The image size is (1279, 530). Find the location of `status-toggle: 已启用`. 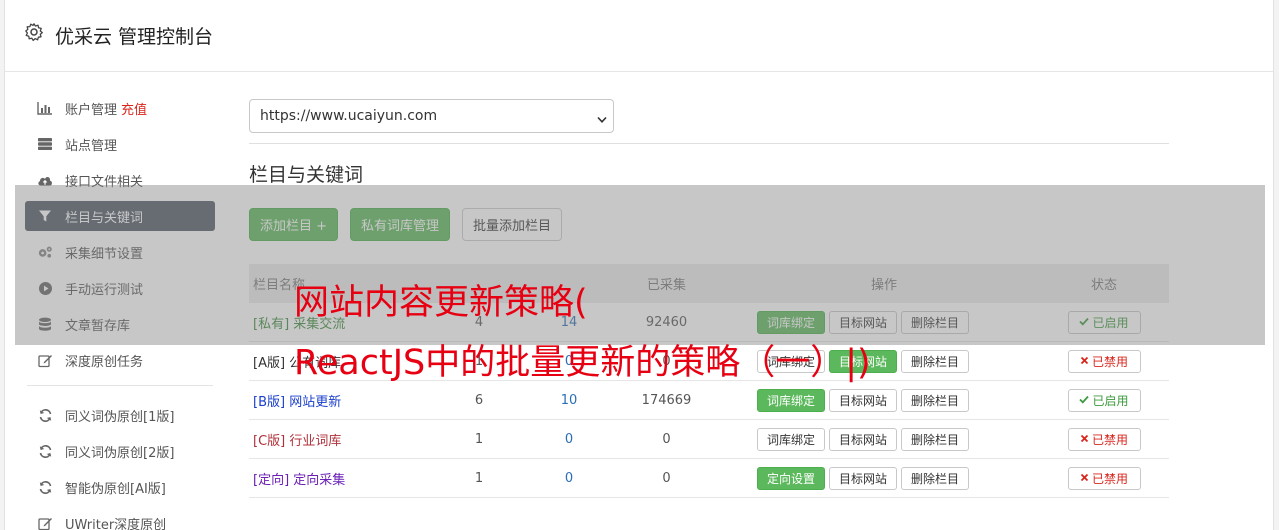

status-toggle: 已启用 is located at coordinates (1104, 400).